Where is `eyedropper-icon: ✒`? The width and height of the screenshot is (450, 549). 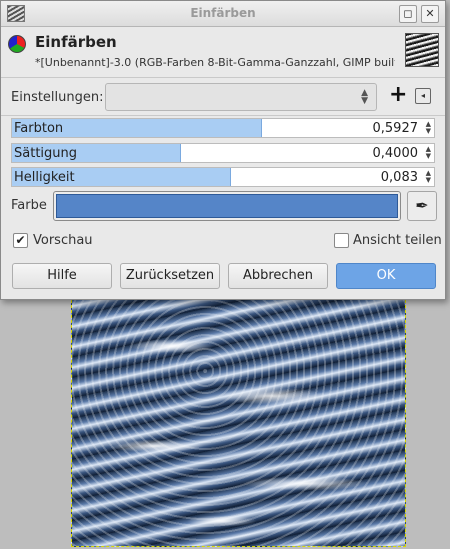 eyedropper-icon: ✒ is located at coordinates (422, 205).